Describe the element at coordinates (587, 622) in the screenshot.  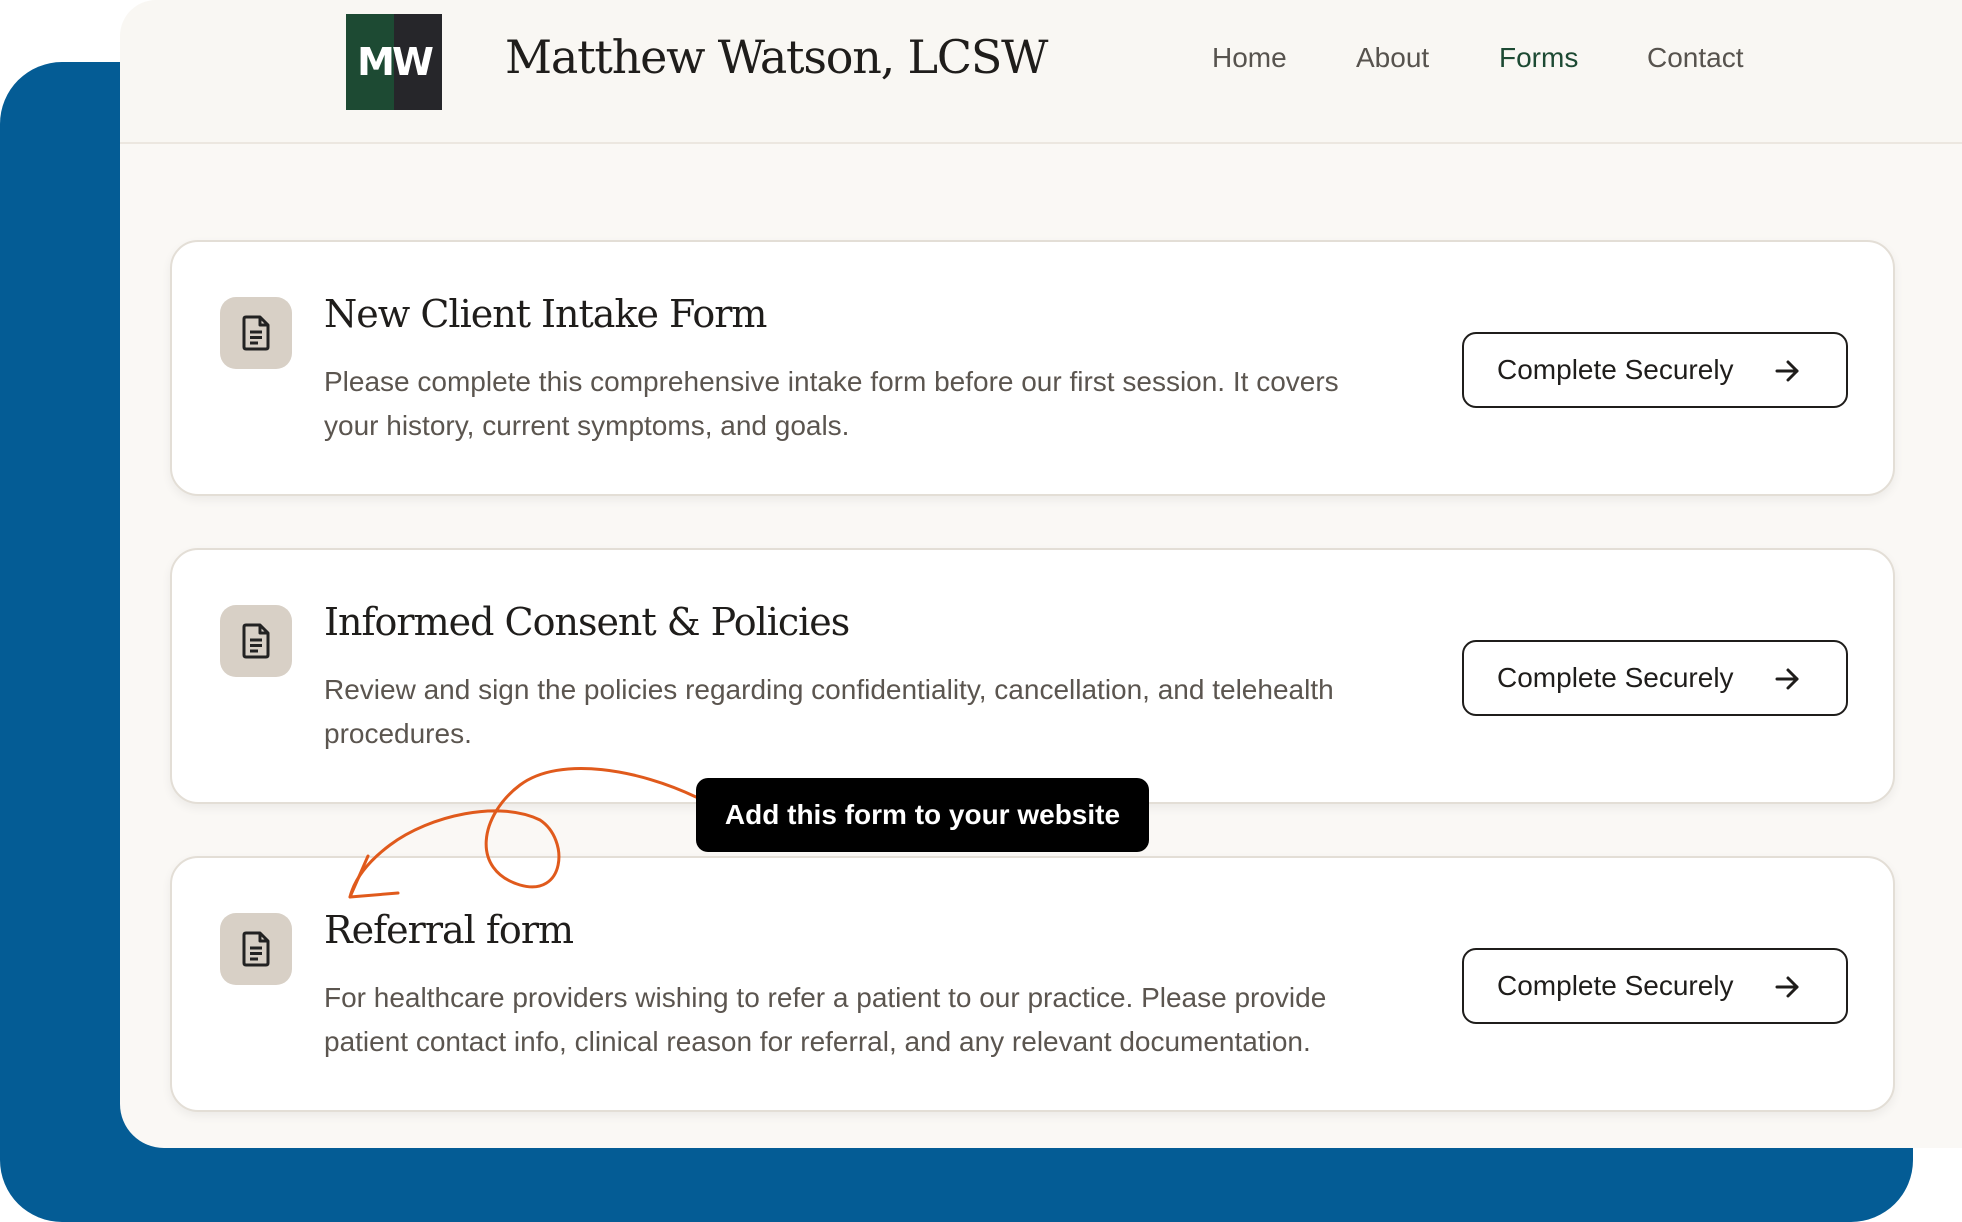
I see `form-title: Informed Consent & Policies` at that location.